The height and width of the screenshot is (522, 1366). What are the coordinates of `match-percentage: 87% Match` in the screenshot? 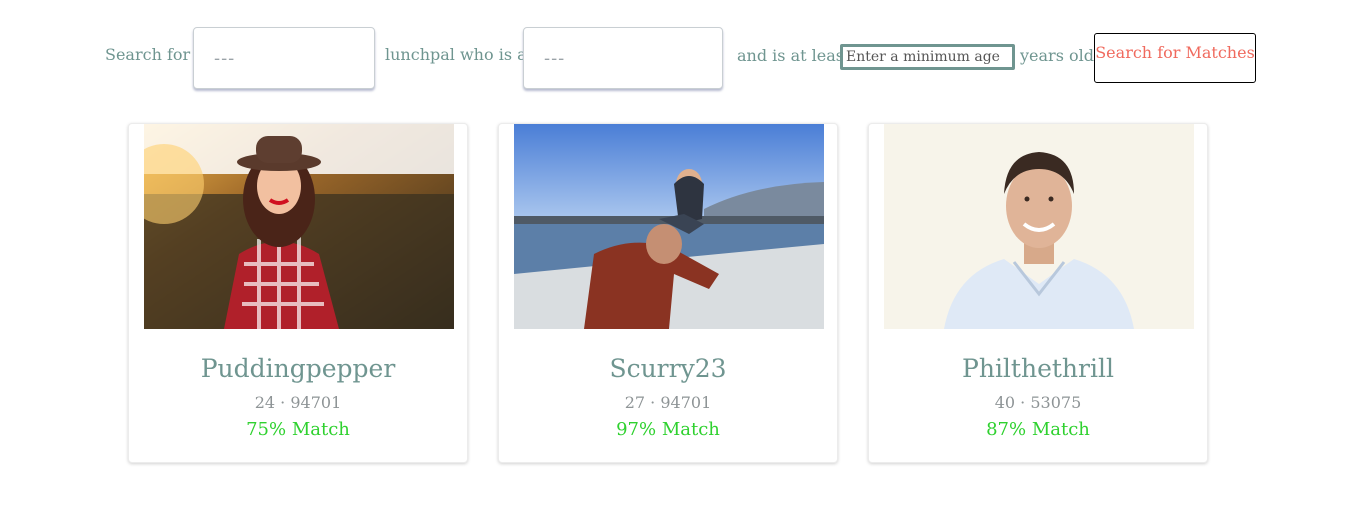 It's located at (1038, 429).